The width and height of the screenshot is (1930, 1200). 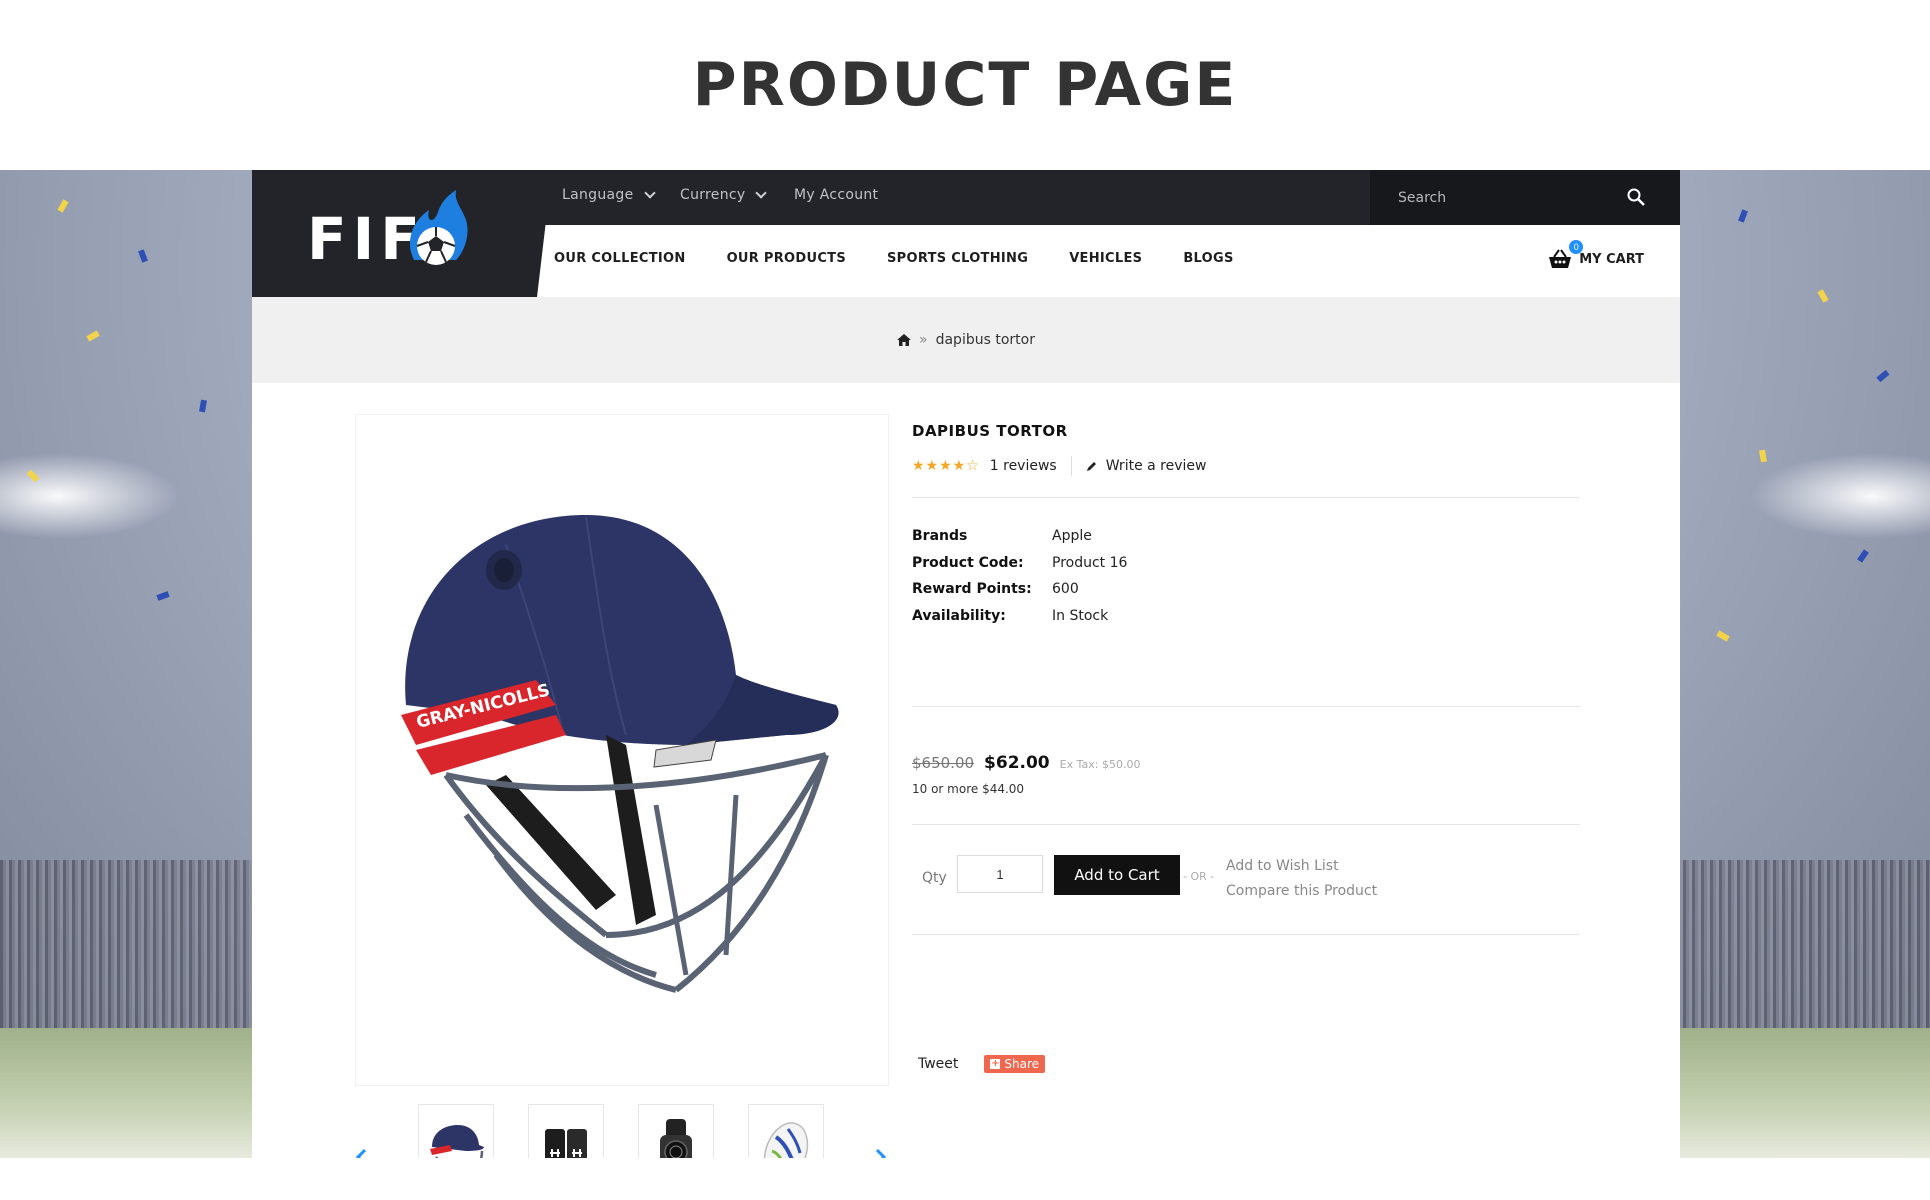 What do you see at coordinates (881, 1153) in the screenshot?
I see `chevron-right-icon` at bounding box center [881, 1153].